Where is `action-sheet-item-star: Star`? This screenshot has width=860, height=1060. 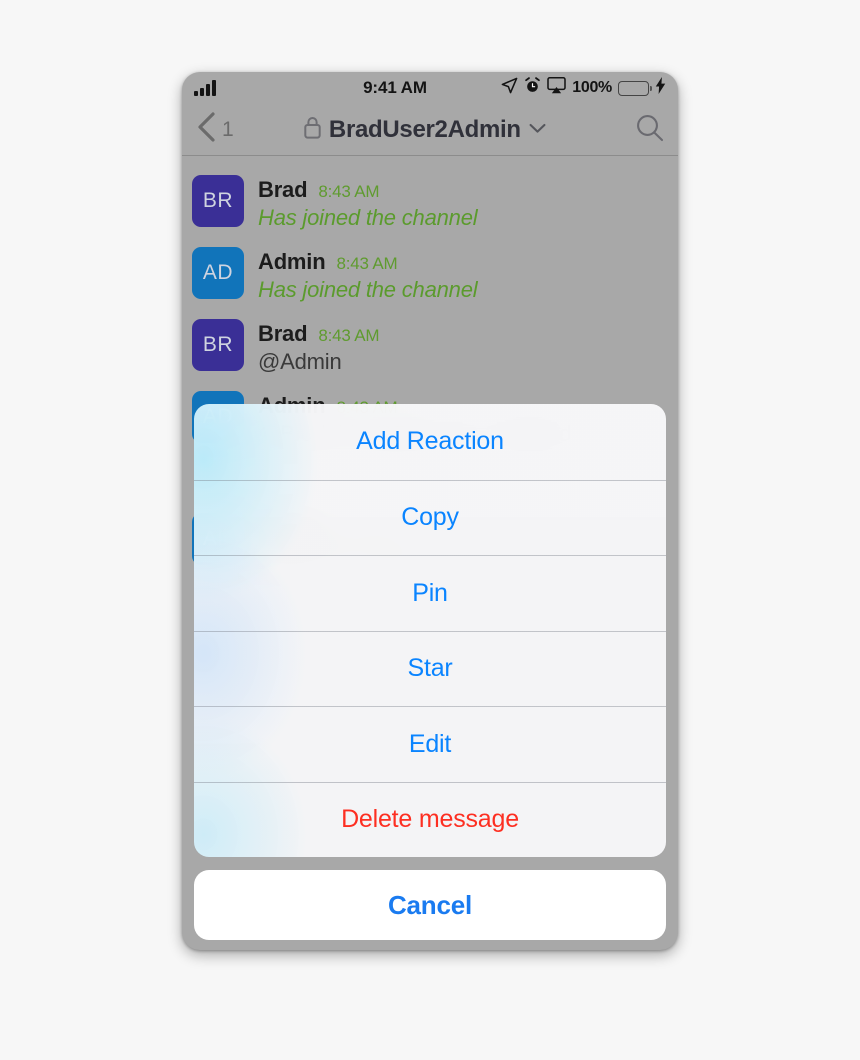
action-sheet-item-star: Star is located at coordinates (430, 668).